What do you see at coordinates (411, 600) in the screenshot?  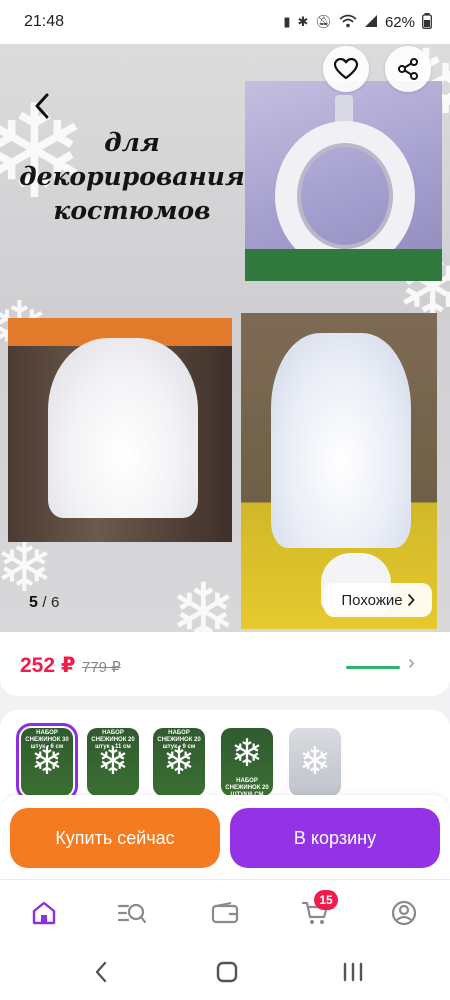 I see `chevron-right-icon` at bounding box center [411, 600].